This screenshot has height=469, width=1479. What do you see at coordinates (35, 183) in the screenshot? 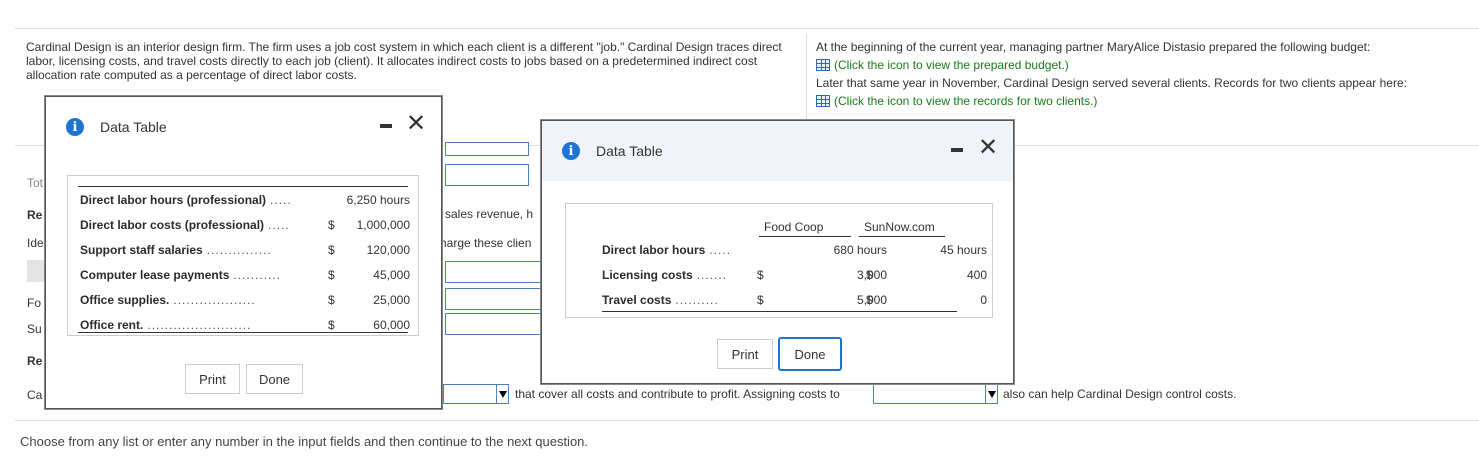
I see `partial-label-tot: Tot` at bounding box center [35, 183].